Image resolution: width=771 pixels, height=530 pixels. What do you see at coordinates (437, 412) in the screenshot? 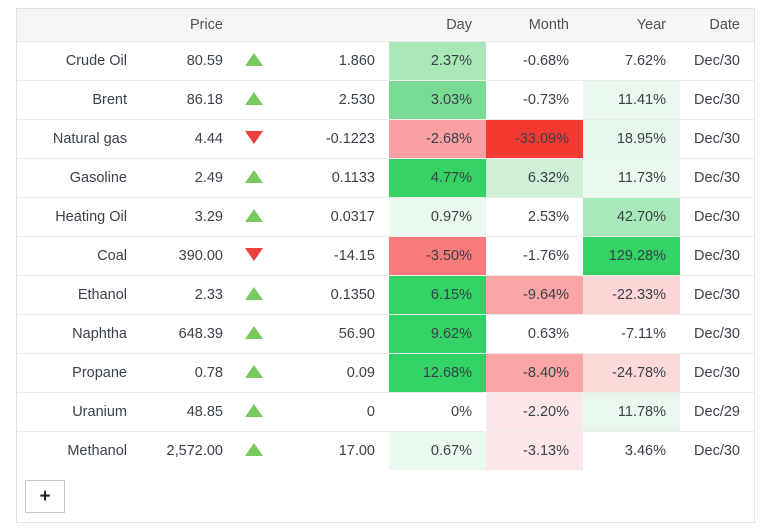
I see `commodity-day-change: 0%` at bounding box center [437, 412].